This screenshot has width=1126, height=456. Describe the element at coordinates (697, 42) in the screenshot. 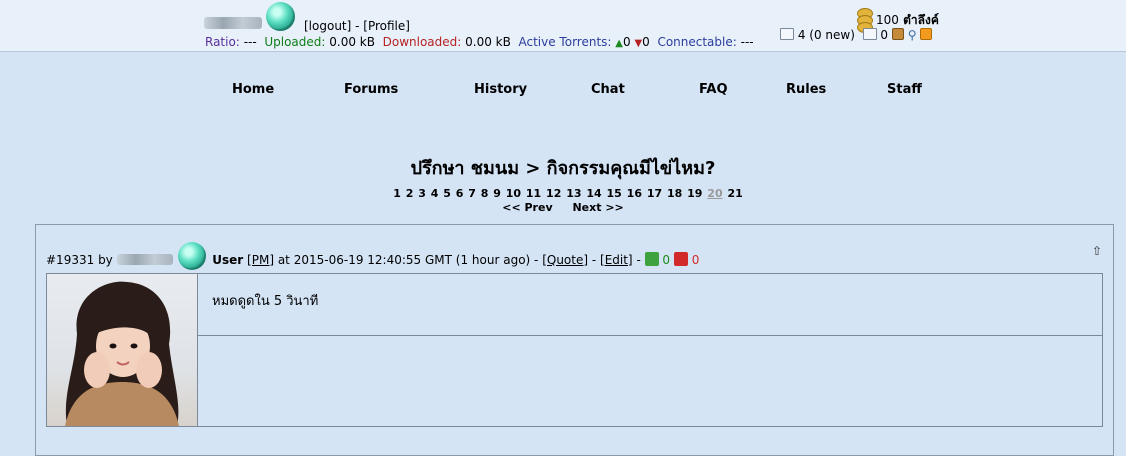

I see `connectable-label: Connectable:` at that location.